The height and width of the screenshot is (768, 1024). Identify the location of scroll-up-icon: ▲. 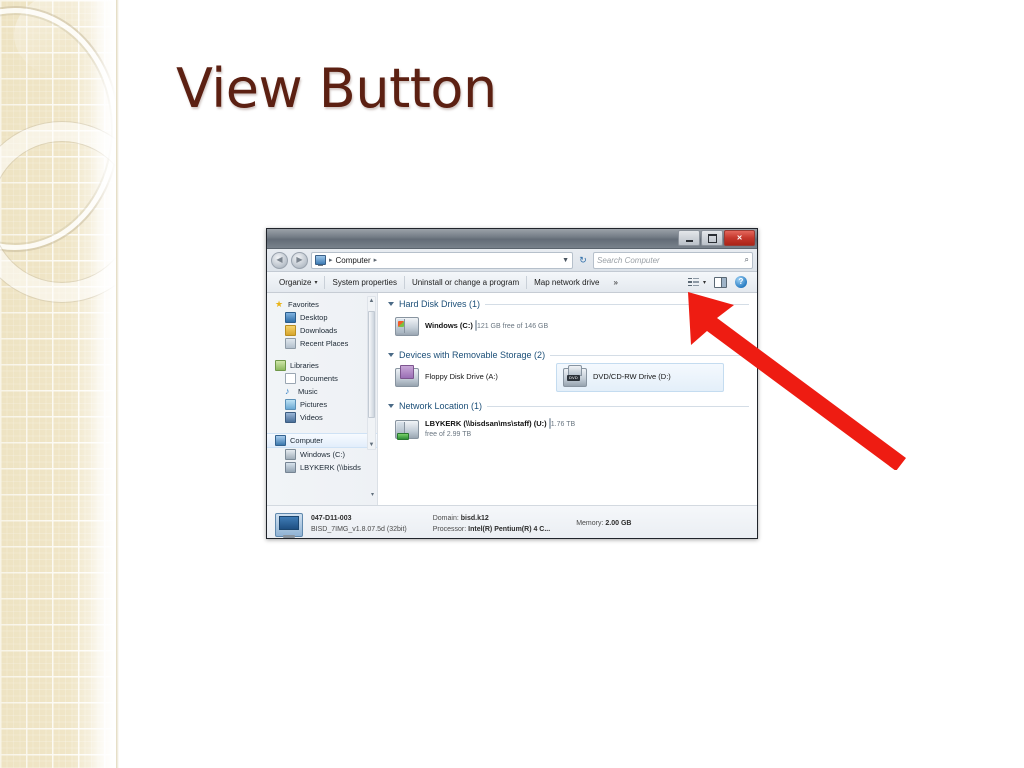
(371, 301).